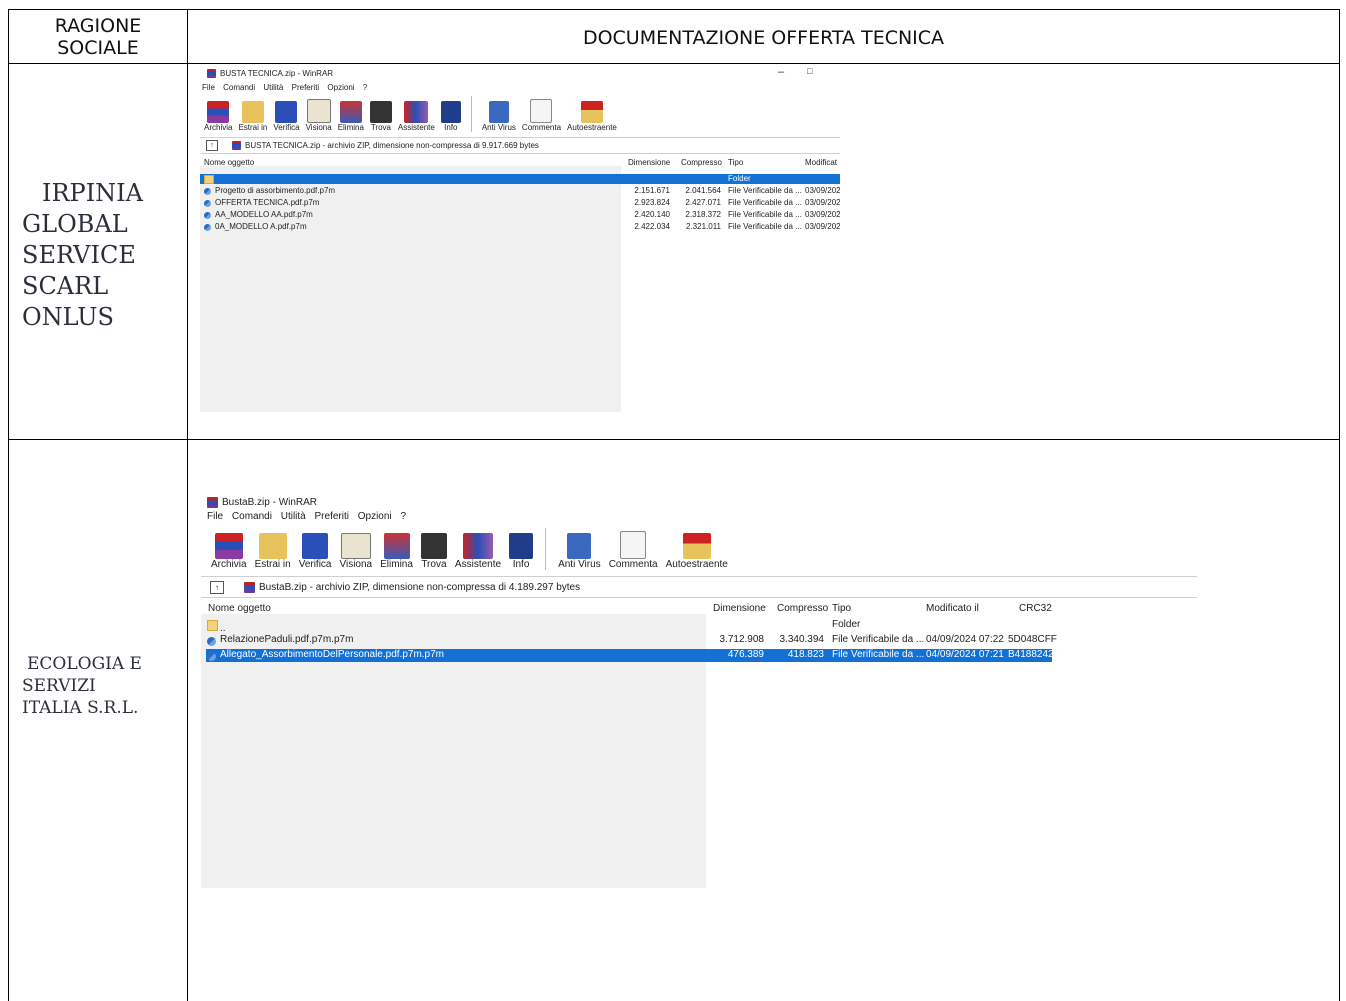  Describe the element at coordinates (236, 145) in the screenshot. I see `archive-small-icon` at that location.